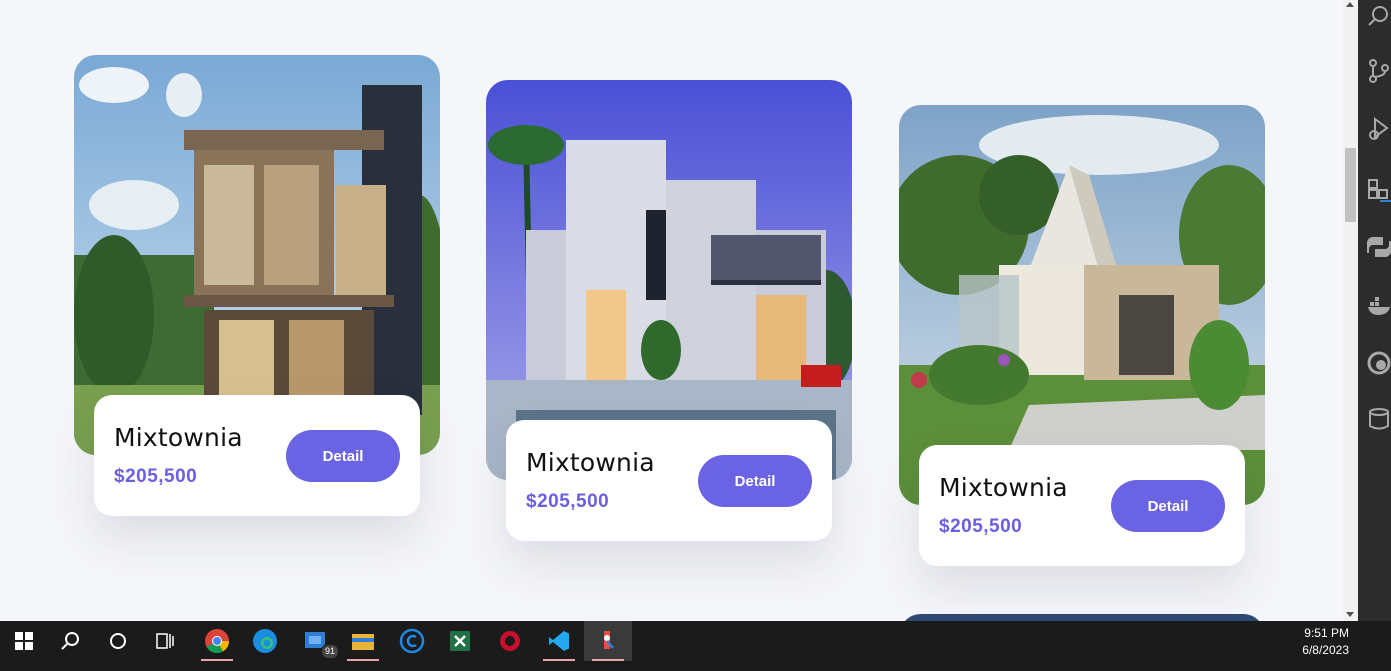  I want to click on docker-icon, so click(1378, 305).